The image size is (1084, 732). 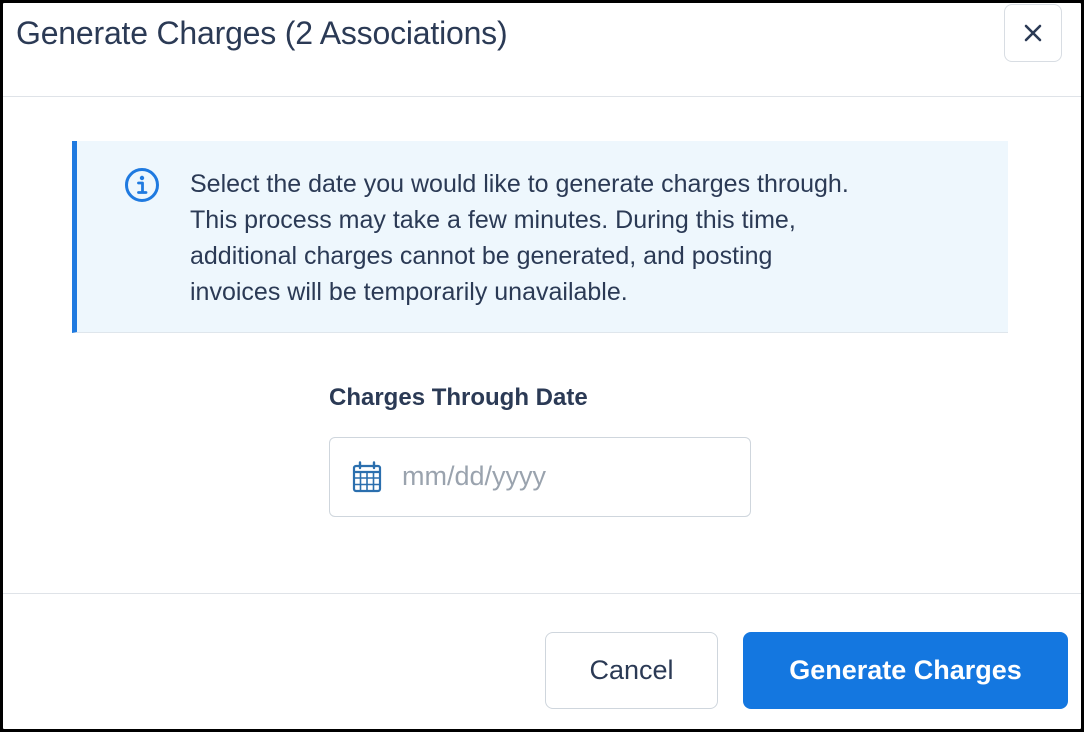 I want to click on close-button, so click(x=1033, y=33).